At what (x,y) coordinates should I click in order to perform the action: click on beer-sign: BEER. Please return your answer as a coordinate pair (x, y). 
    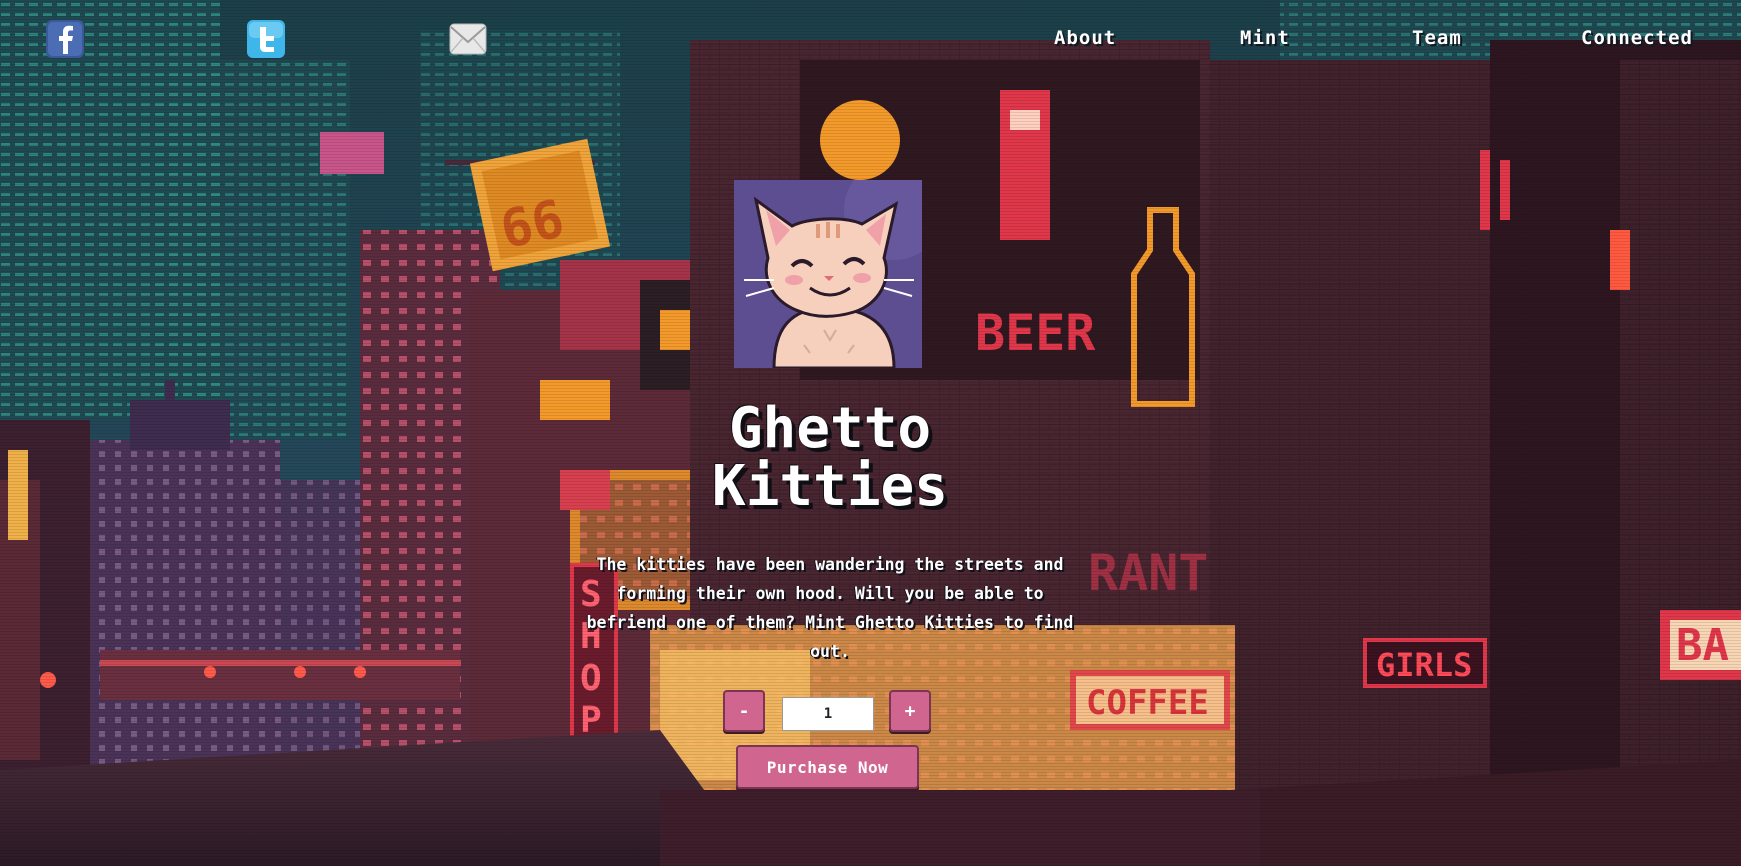
    Looking at the image, I should click on (1035, 333).